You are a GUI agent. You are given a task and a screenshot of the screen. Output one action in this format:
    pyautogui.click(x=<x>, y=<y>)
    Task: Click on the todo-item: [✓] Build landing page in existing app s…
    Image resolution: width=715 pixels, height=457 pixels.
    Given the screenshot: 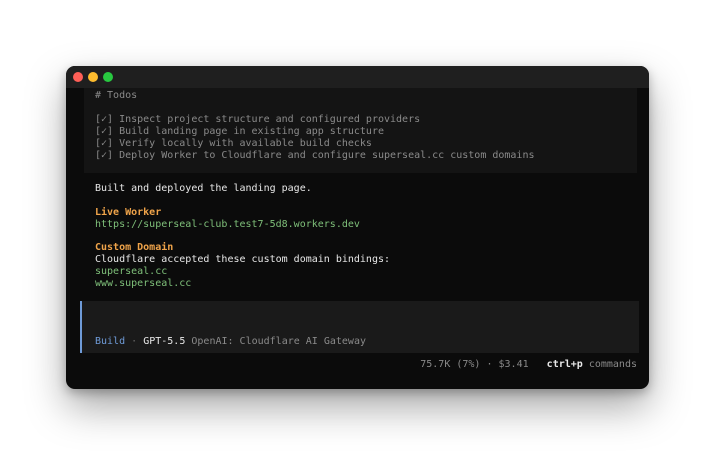 What is the action you would take?
    pyautogui.click(x=239, y=131)
    